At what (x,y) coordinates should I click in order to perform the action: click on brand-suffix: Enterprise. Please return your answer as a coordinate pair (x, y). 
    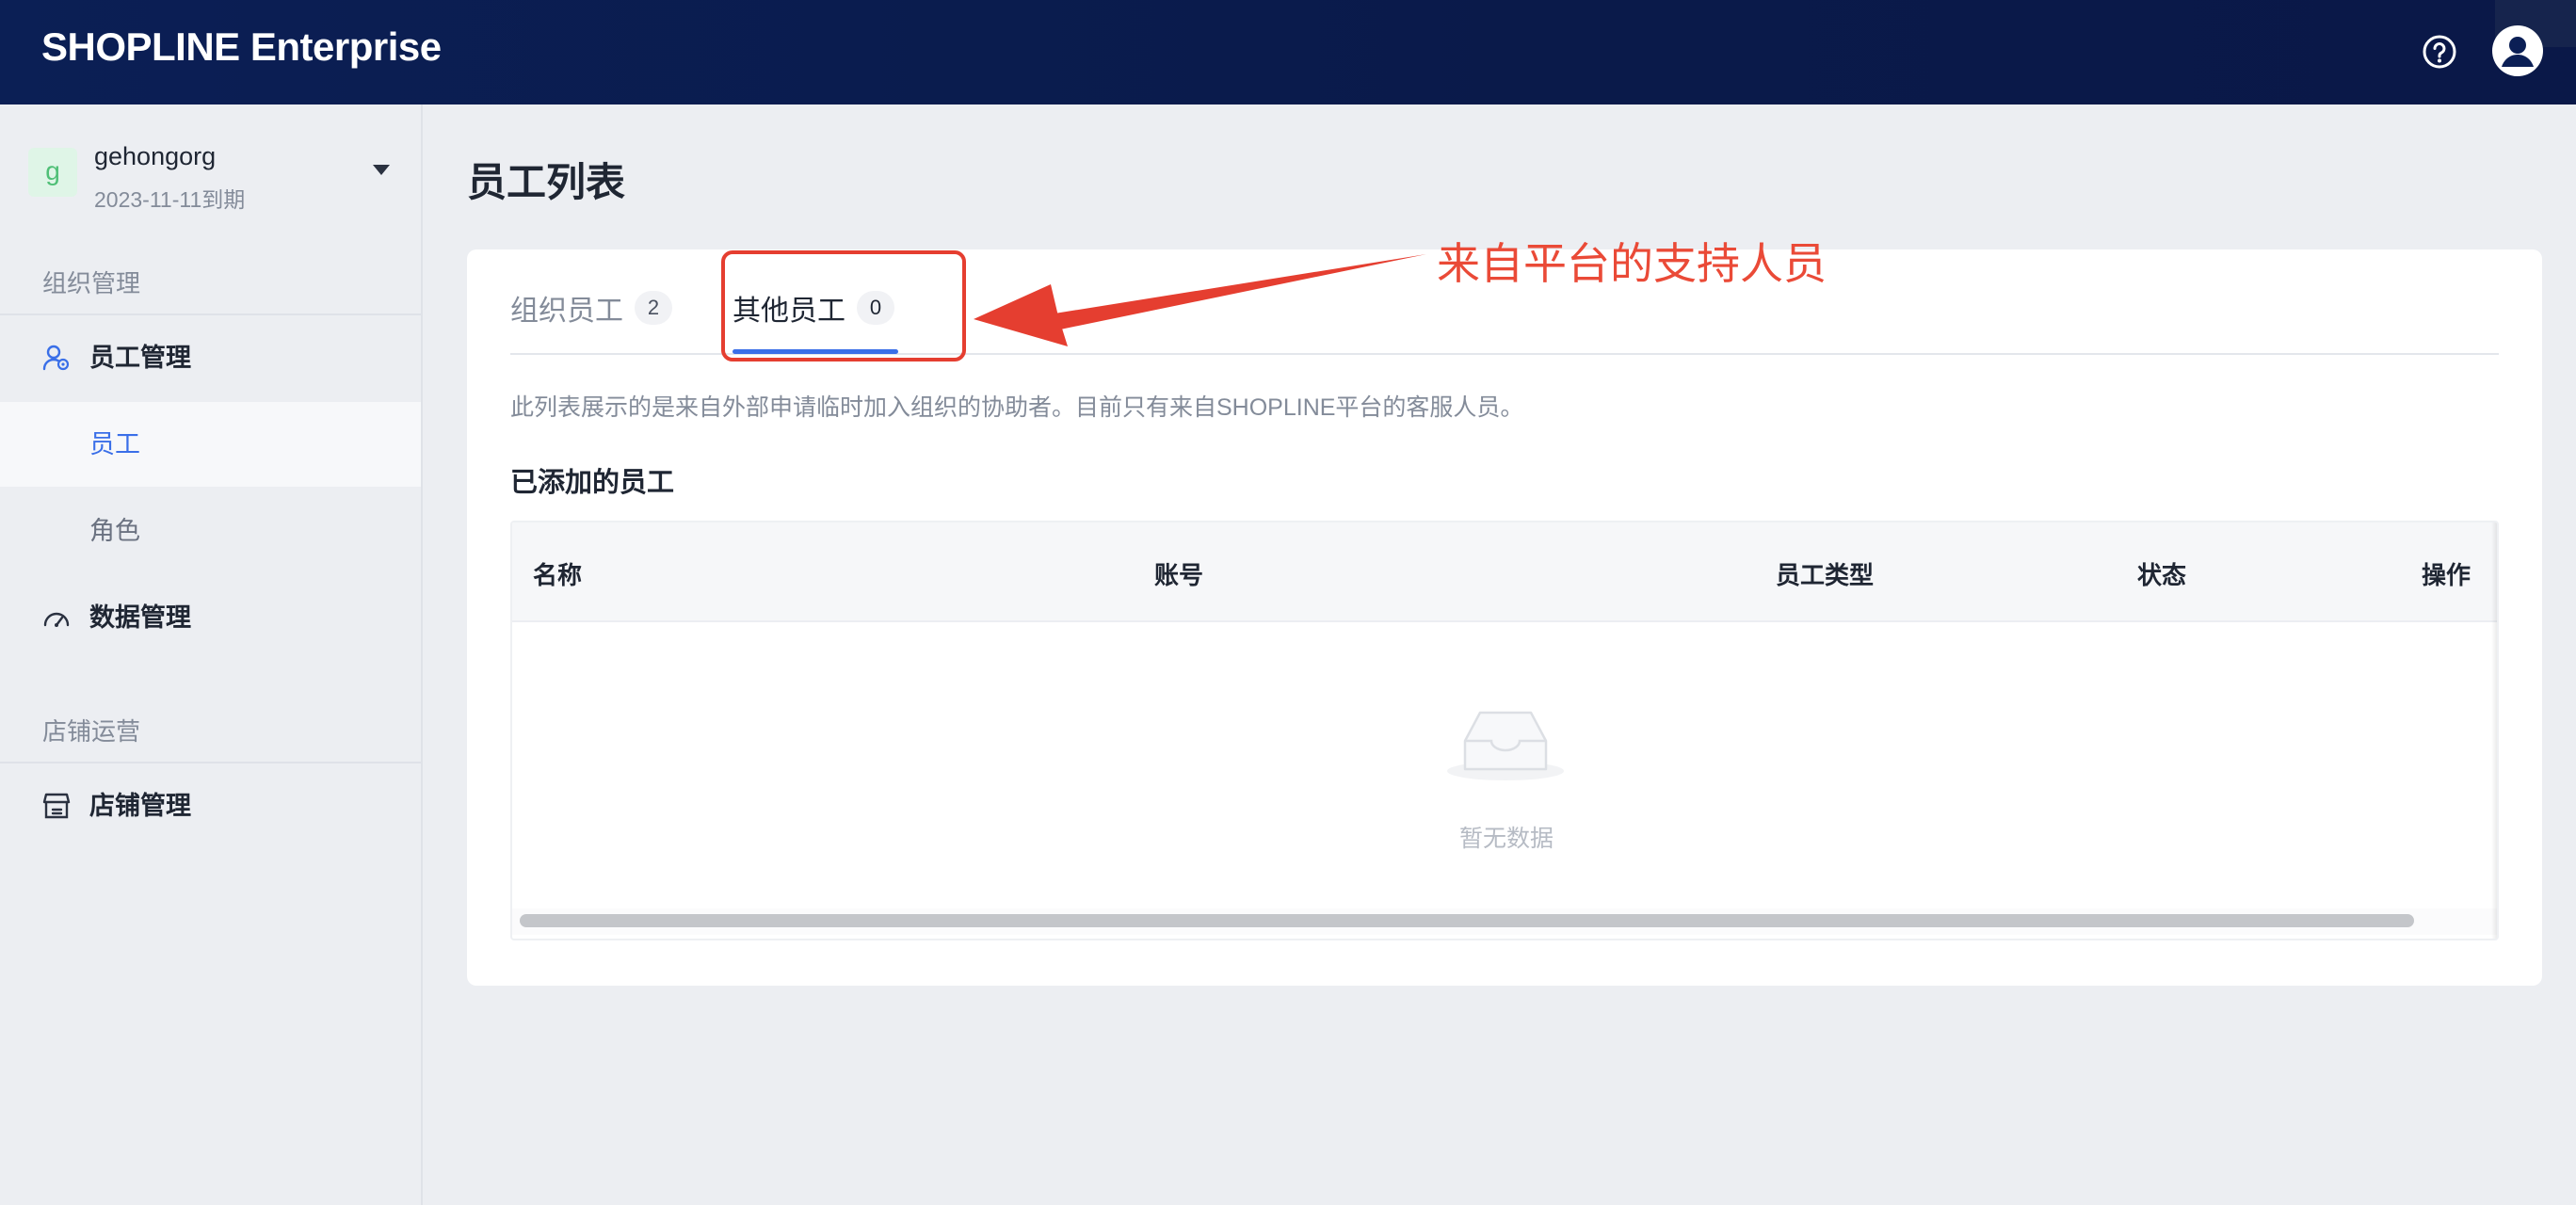
    Looking at the image, I should click on (346, 46).